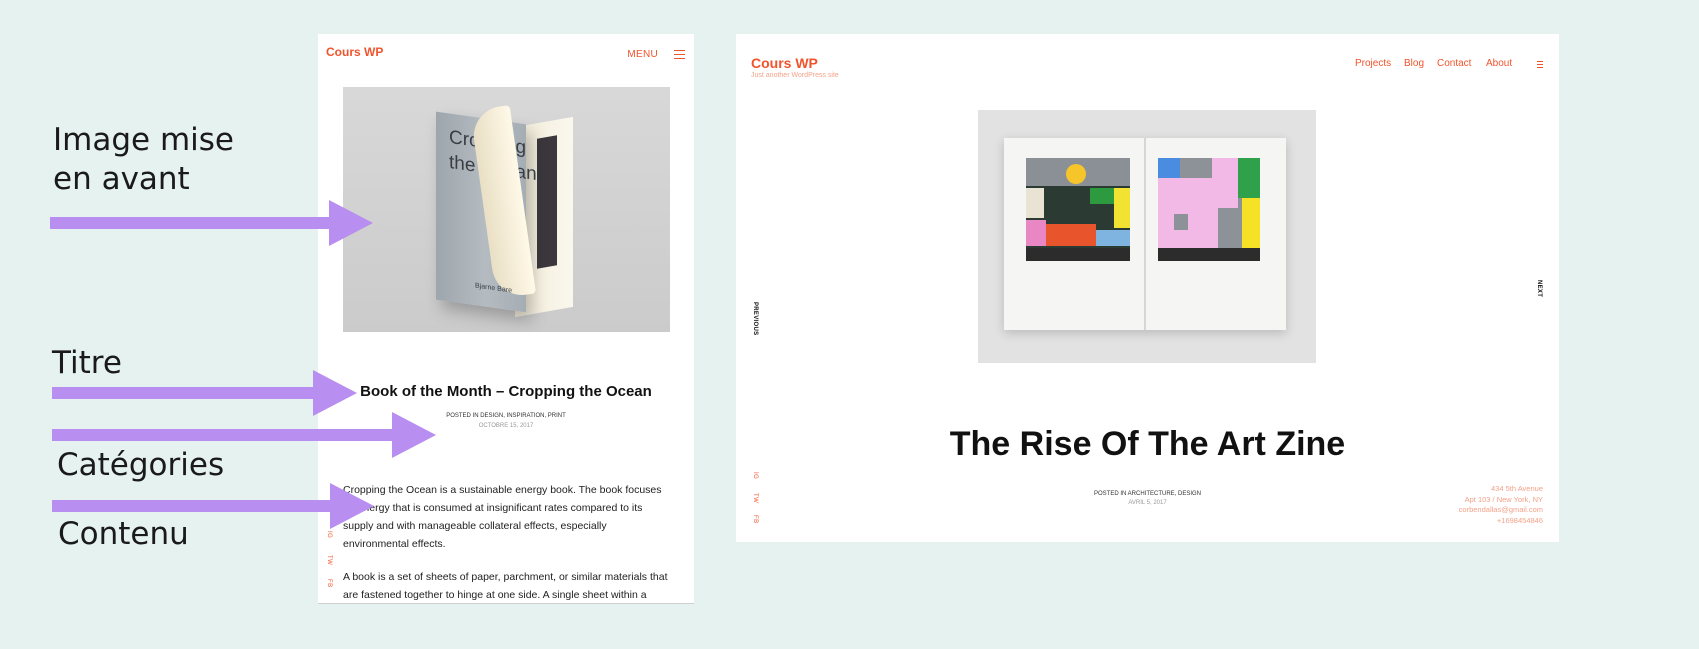 The width and height of the screenshot is (1699, 649). Describe the element at coordinates (784, 63) in the screenshot. I see `desktop-site-title: Cours WP` at that location.